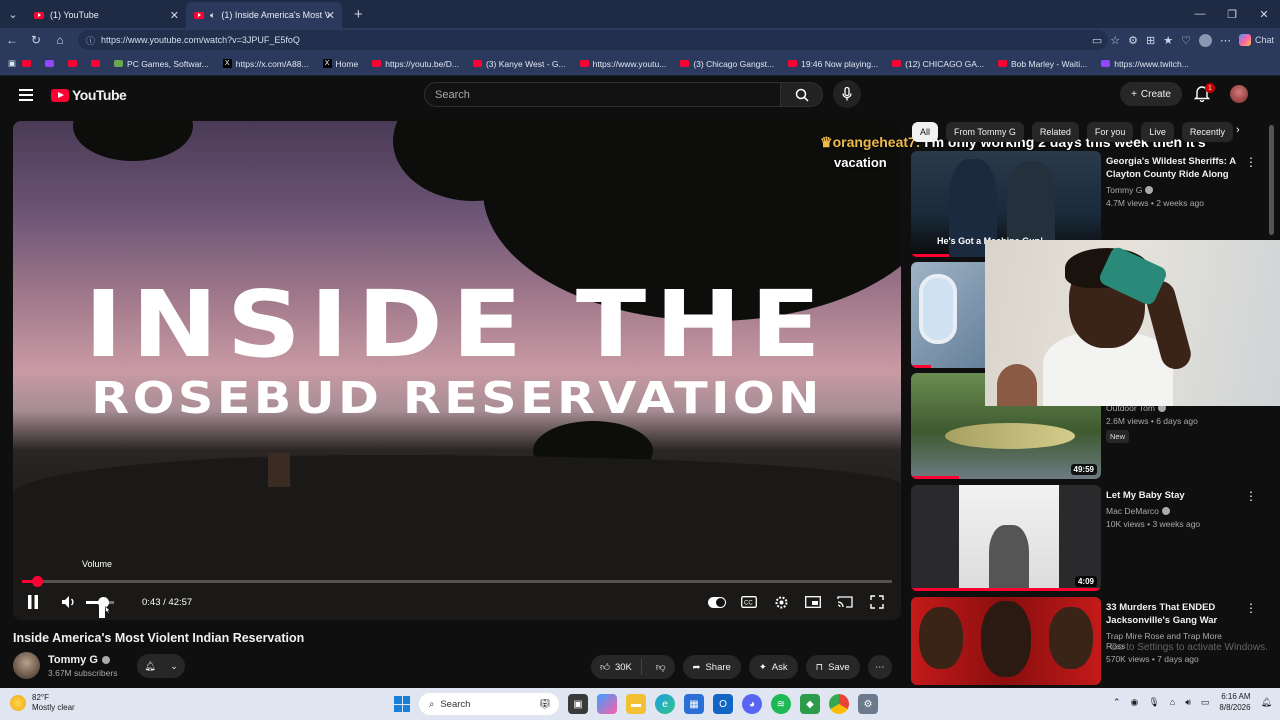 This screenshot has width=1280, height=720. What do you see at coordinates (1266, 702) in the screenshot?
I see `notifications-icon: 🔔︎` at bounding box center [1266, 702].